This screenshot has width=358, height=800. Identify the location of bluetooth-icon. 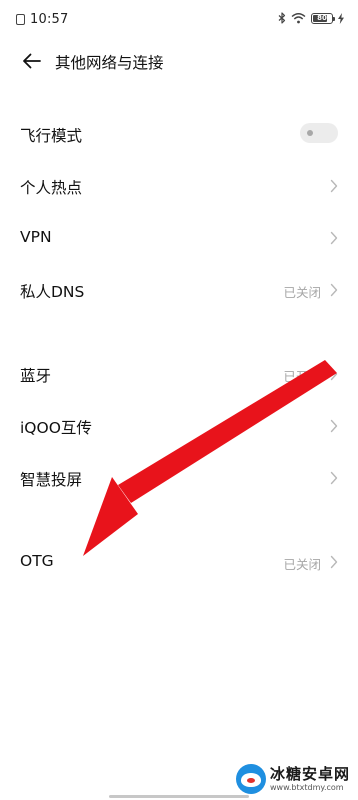
(282, 18).